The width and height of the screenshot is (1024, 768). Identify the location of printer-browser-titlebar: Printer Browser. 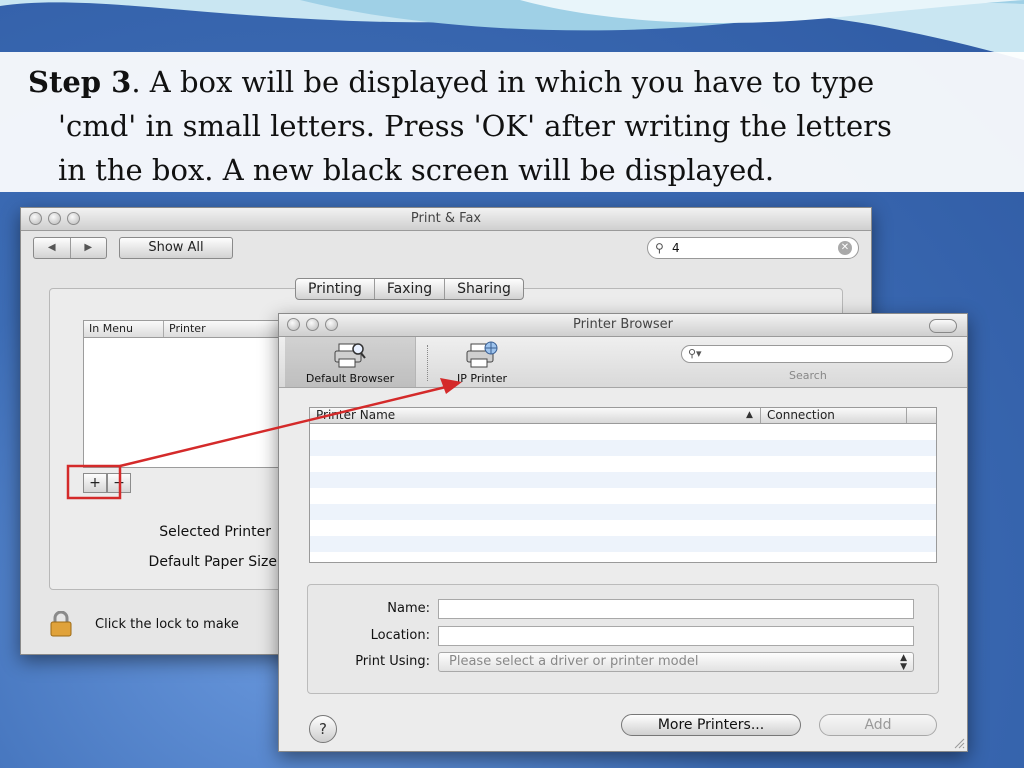
(623, 325).